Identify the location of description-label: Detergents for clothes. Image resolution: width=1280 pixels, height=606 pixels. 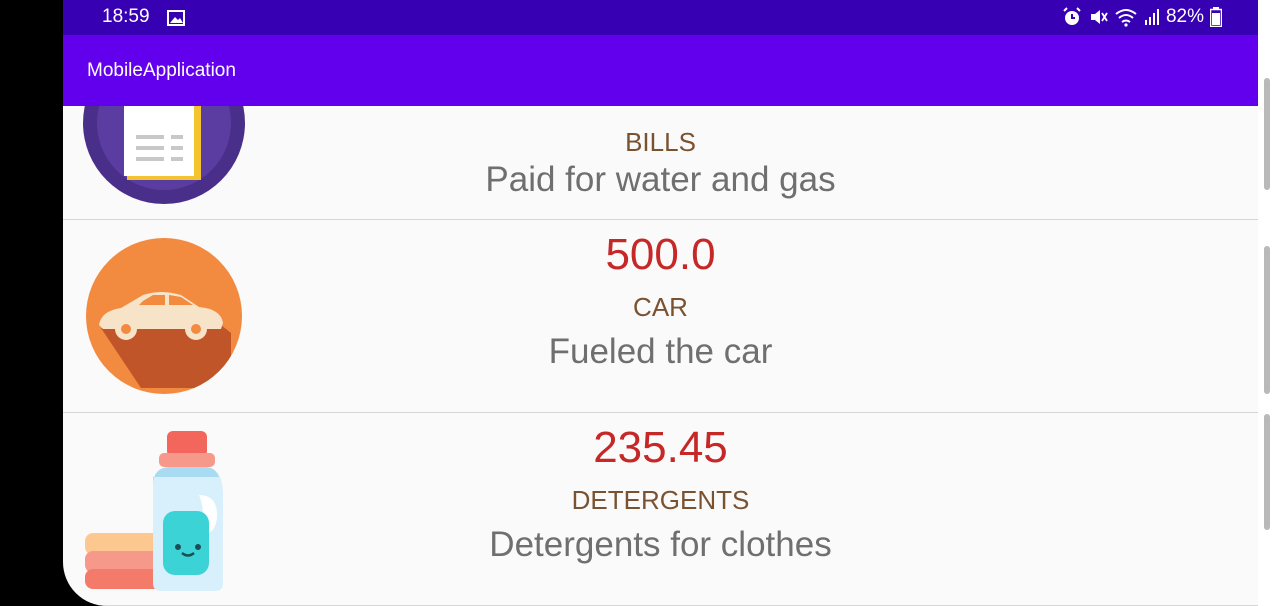
(660, 544).